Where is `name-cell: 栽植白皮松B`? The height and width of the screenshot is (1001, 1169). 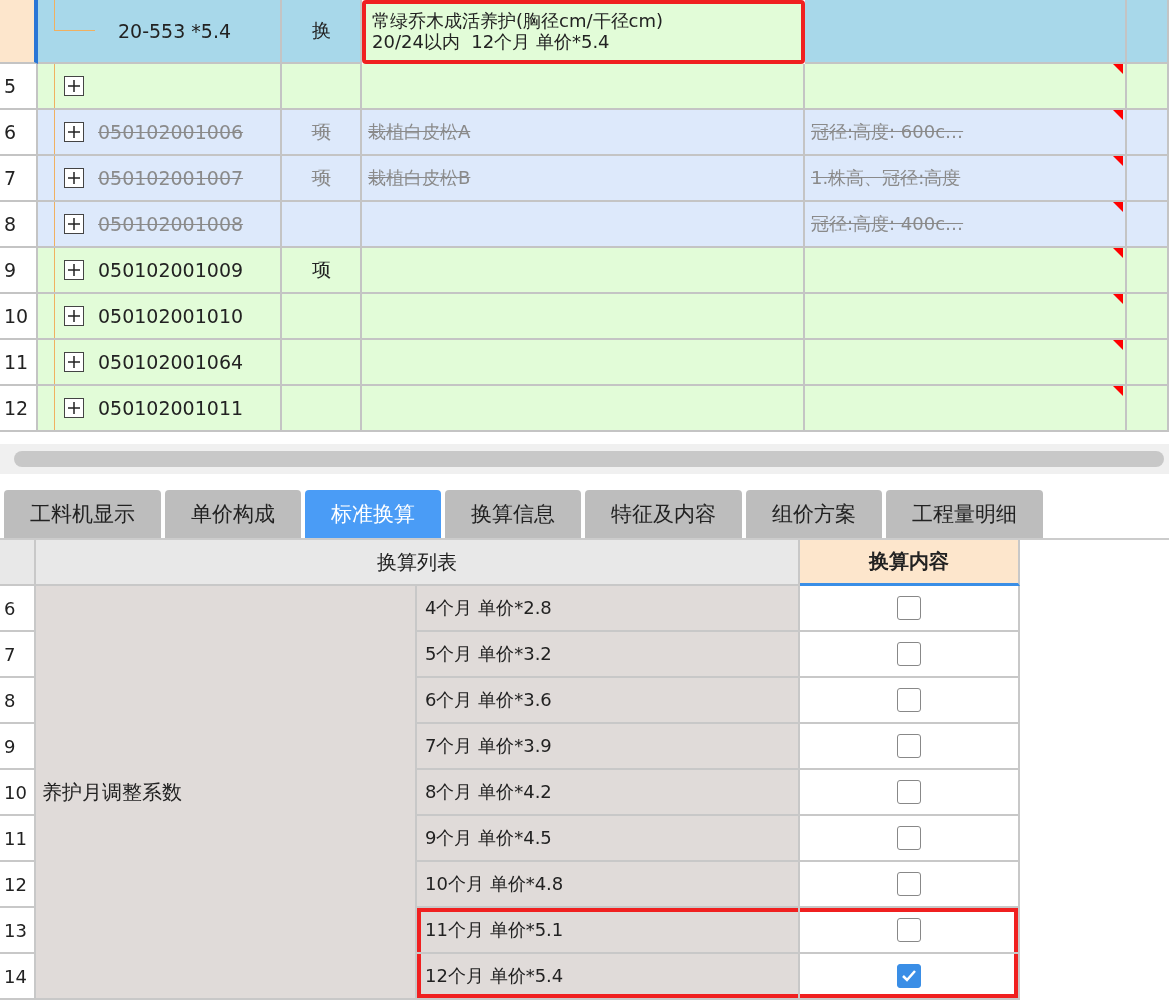 name-cell: 栽植白皮松B is located at coordinates (583, 179).